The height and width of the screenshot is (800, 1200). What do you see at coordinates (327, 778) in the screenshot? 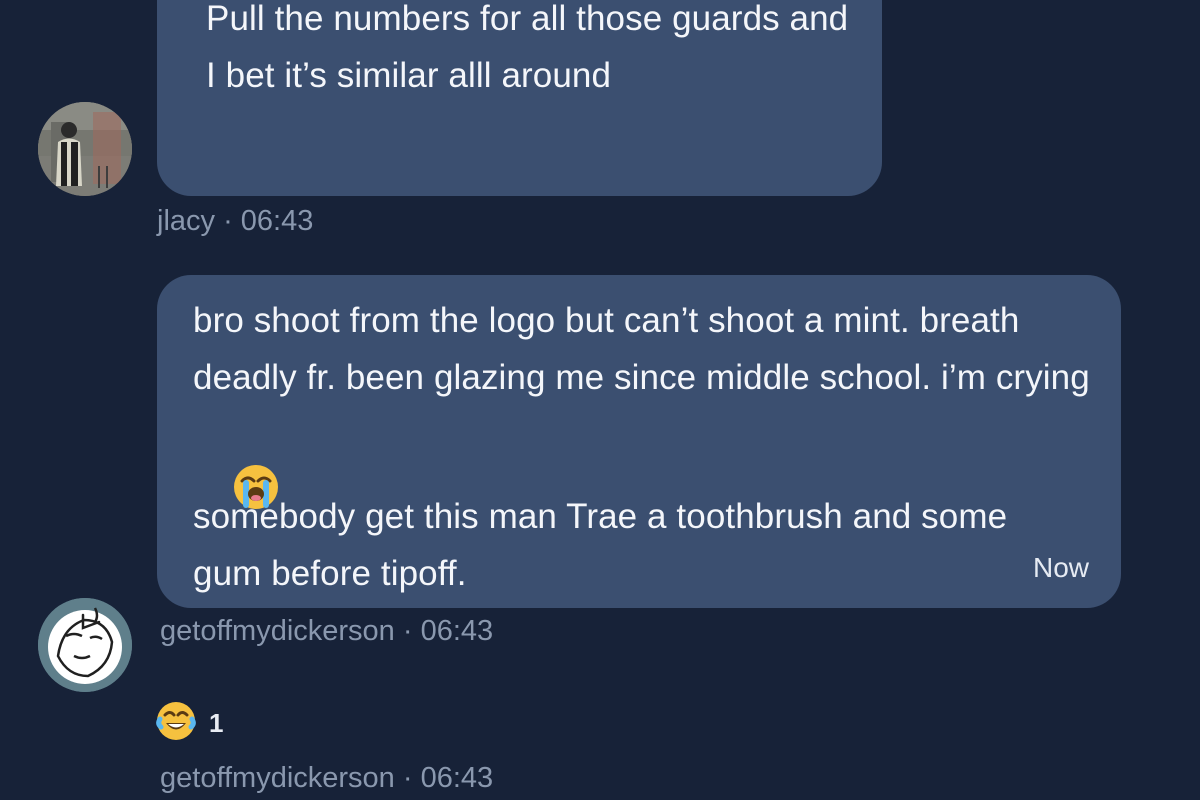
I see `meta-getoffmydickerson-2: getoffmydickerson · 06:43` at bounding box center [327, 778].